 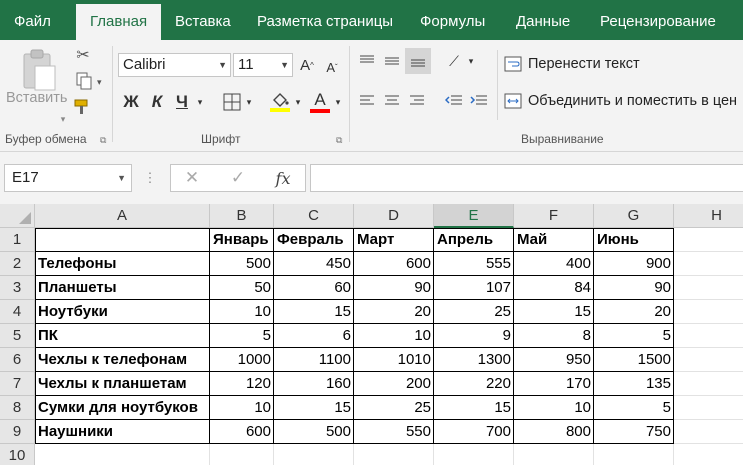 I want to click on wrap-text-button: Перенести текст, so click(x=584, y=64).